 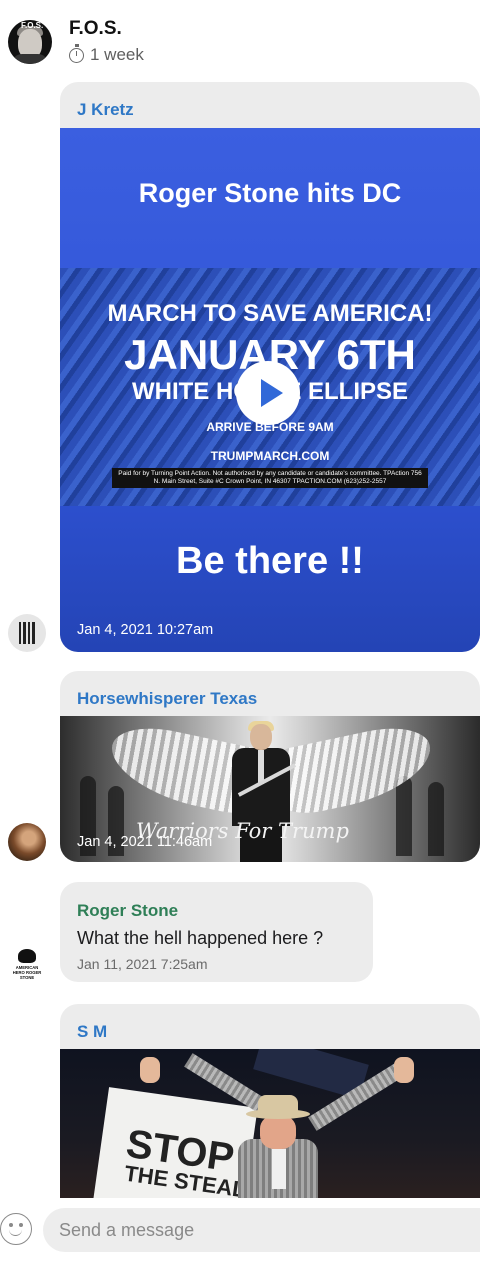 What do you see at coordinates (270, 789) in the screenshot?
I see `message-image: Warriors For Trump Jan 4, 2021 11:46am` at bounding box center [270, 789].